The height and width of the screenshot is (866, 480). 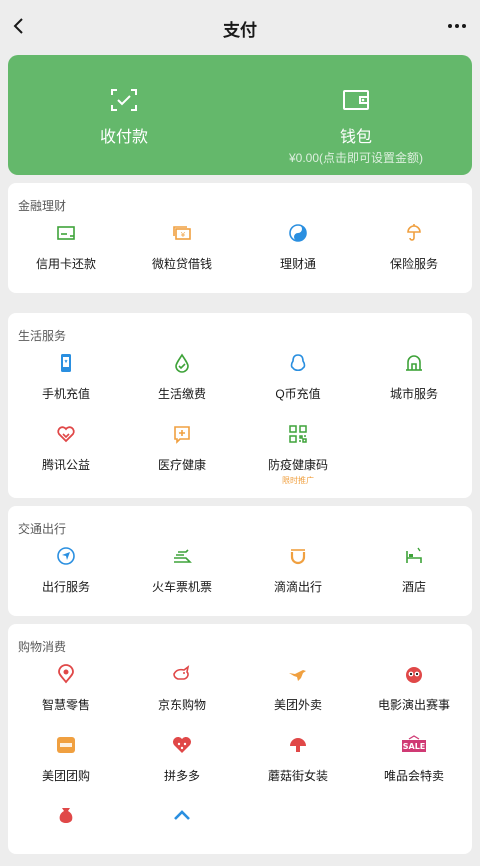 What do you see at coordinates (66, 363) in the screenshot?
I see `mobile-phone-icon` at bounding box center [66, 363].